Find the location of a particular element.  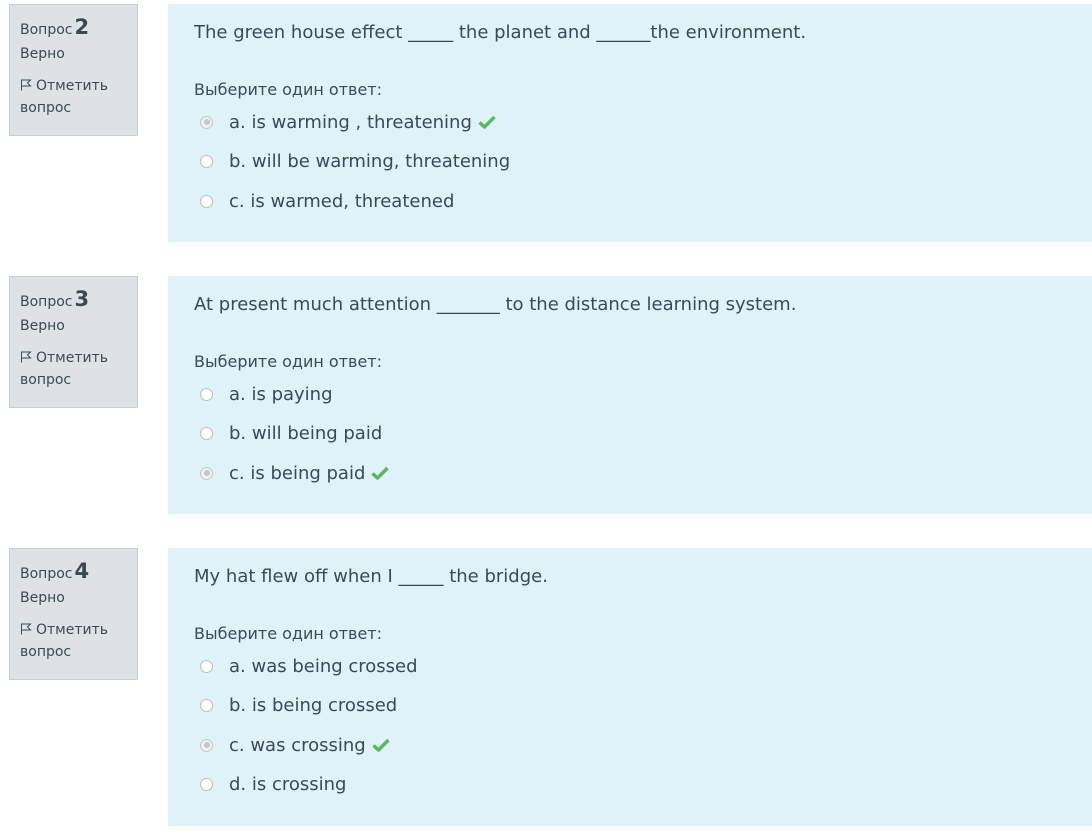

answer-option: a. was being crossed is located at coordinates (309, 666).